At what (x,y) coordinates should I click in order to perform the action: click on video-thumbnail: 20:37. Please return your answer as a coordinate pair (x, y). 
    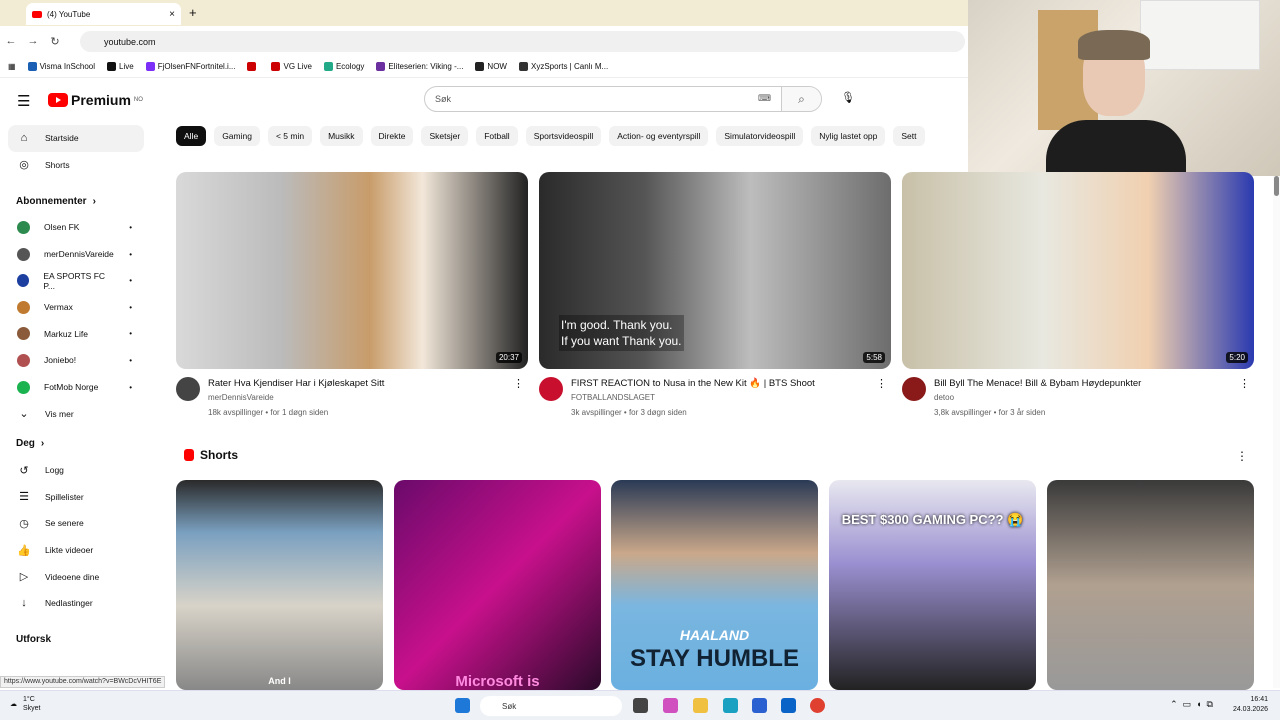
    Looking at the image, I should click on (352, 270).